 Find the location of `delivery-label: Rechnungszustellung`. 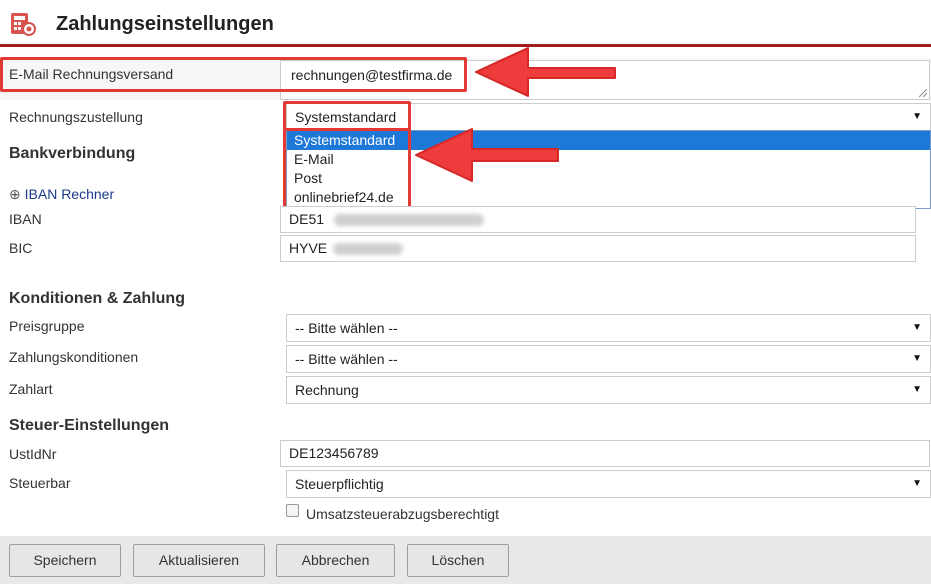

delivery-label: Rechnungszustellung is located at coordinates (76, 117).